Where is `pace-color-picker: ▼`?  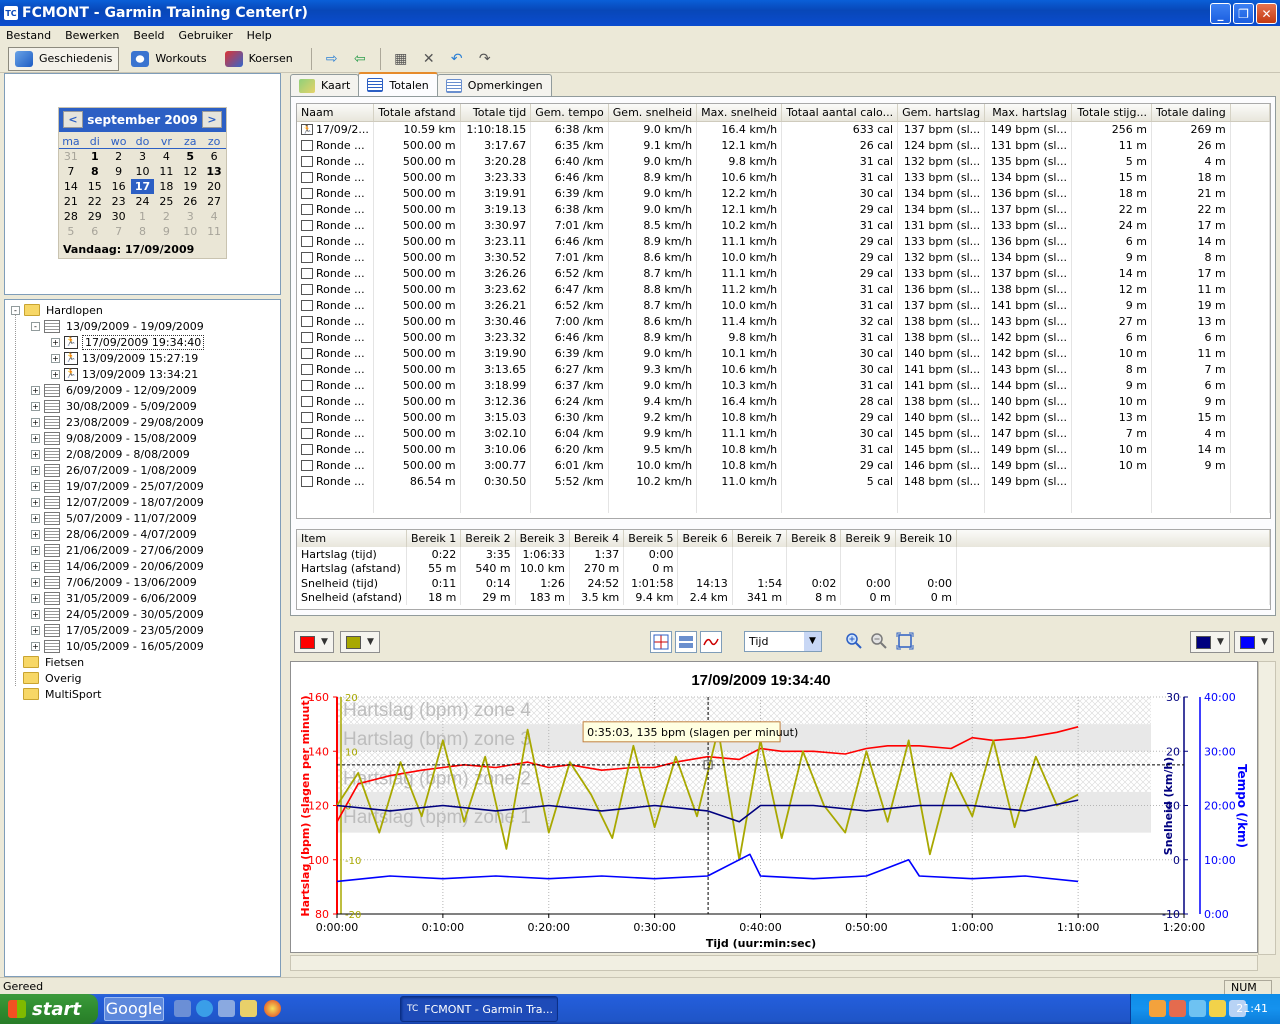
pace-color-picker: ▼ is located at coordinates (1254, 642).